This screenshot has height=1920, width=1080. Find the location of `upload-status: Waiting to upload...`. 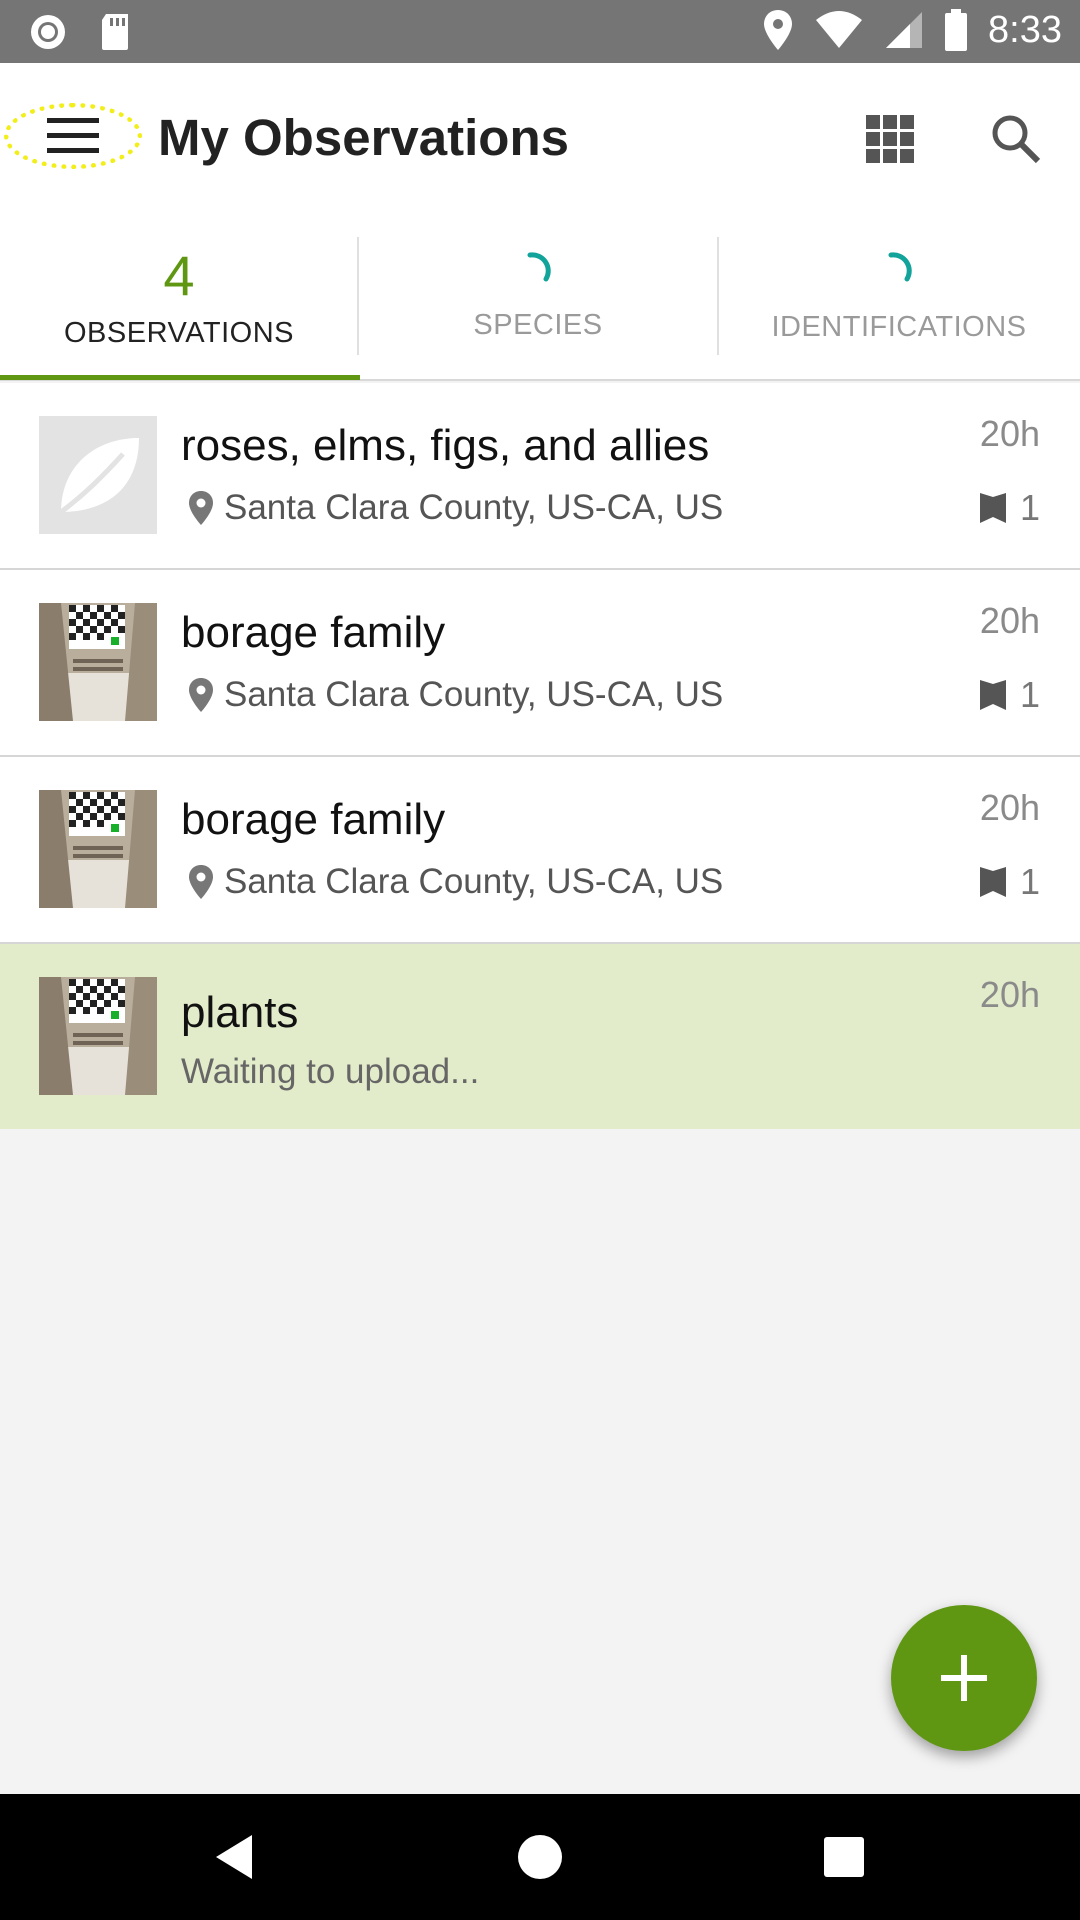

upload-status: Waiting to upload... is located at coordinates (330, 1071).